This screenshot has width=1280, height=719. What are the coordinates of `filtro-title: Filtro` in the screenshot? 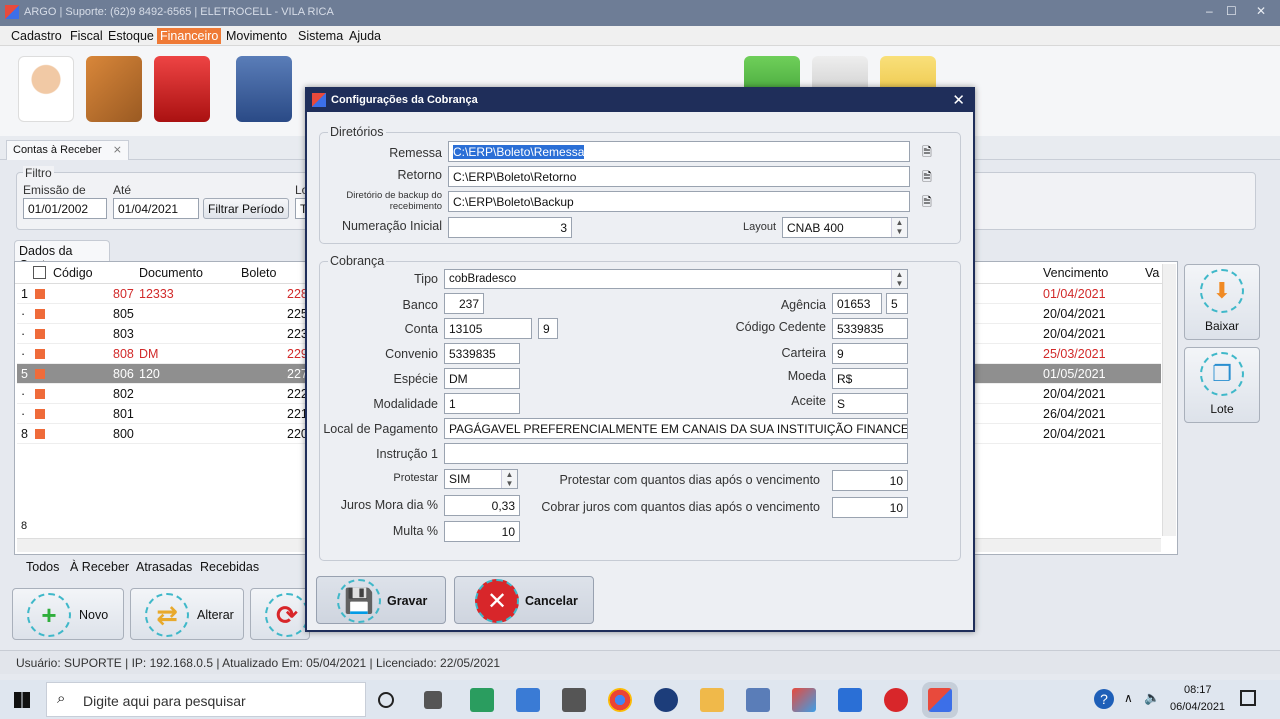 It's located at (38, 173).